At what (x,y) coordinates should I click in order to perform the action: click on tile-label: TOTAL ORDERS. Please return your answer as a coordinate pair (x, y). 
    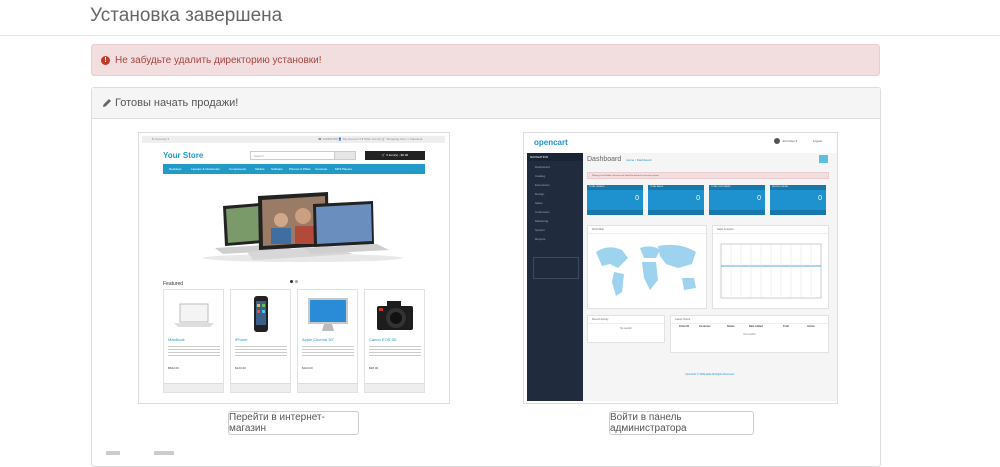
    Looking at the image, I should click on (615, 187).